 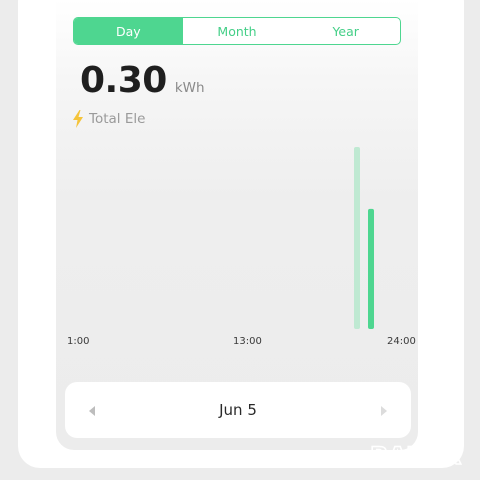 I want to click on current-date: Jun 5, so click(x=238, y=410).